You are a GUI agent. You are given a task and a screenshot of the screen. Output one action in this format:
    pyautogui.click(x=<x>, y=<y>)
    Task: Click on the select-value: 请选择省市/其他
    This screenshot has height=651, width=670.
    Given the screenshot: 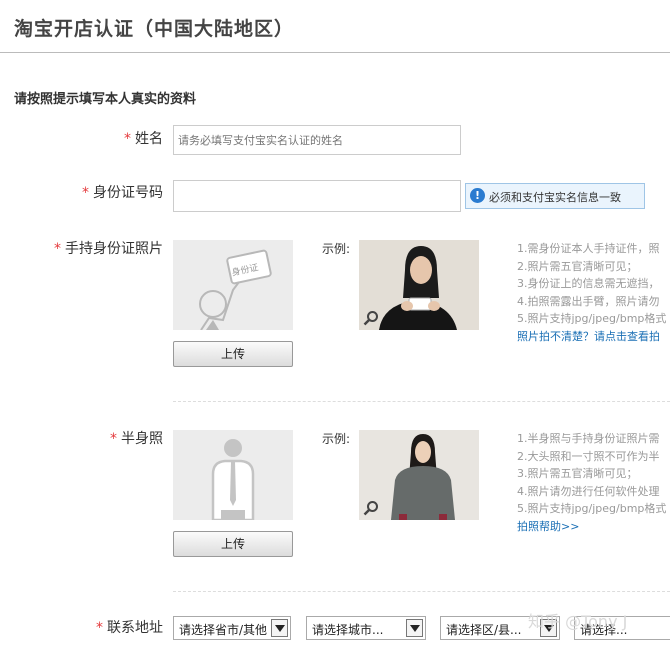 What is the action you would take?
    pyautogui.click(x=223, y=630)
    